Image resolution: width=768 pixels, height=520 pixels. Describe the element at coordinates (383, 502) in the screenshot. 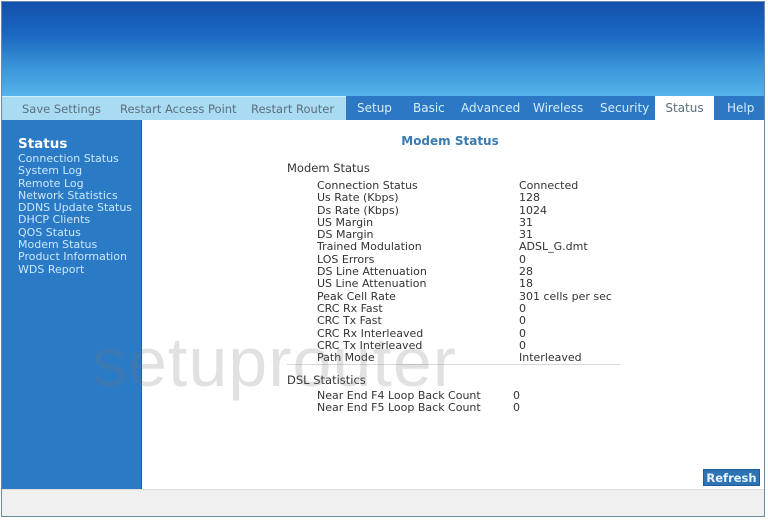

I see `footer-bar` at that location.